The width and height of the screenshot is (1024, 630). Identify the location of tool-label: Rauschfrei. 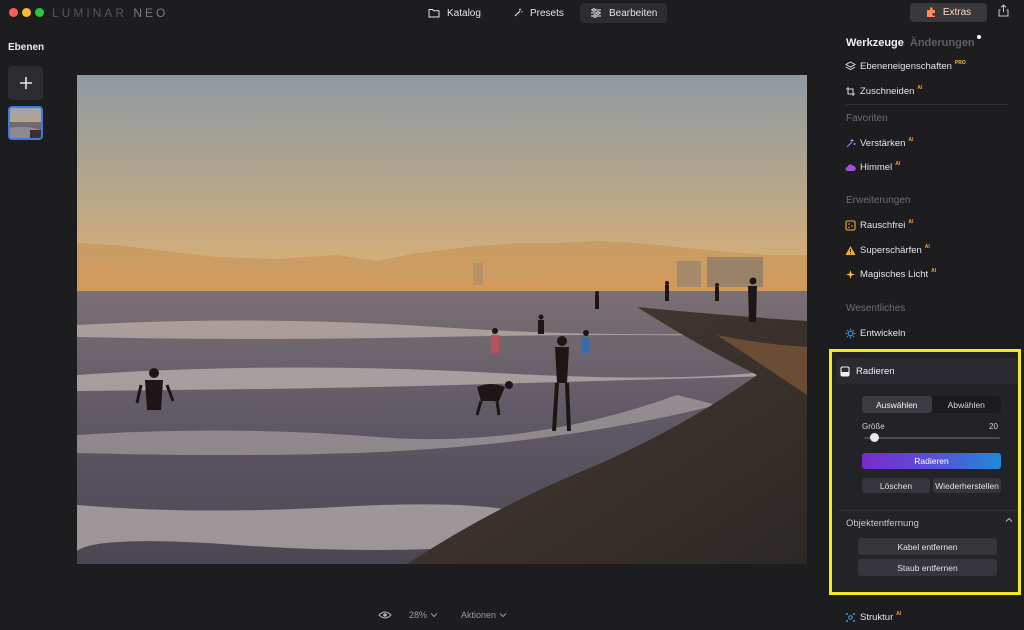
(883, 225).